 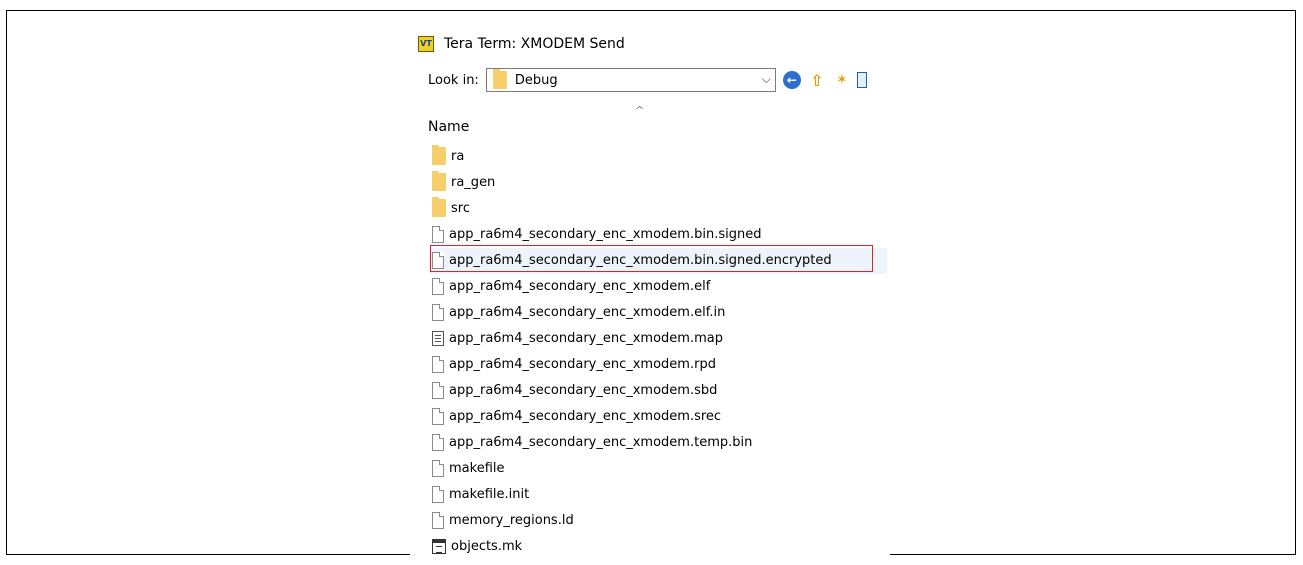 What do you see at coordinates (426, 44) in the screenshot?
I see `teraterm-app-icon: VT` at bounding box center [426, 44].